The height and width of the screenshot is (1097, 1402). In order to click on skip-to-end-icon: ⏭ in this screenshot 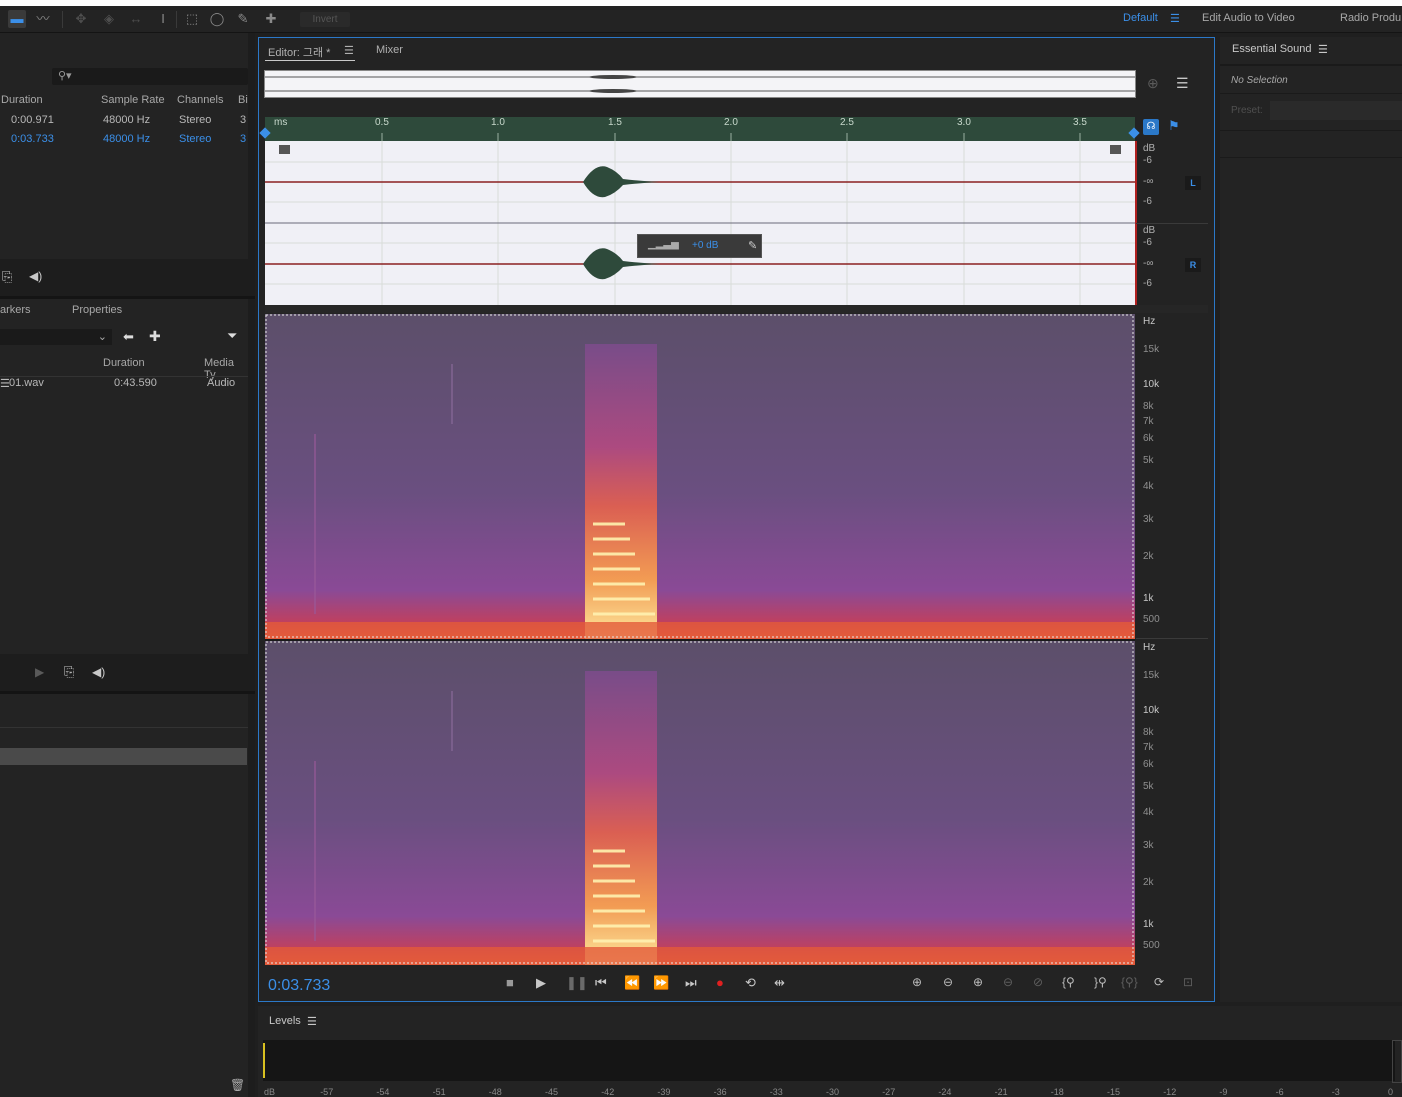, I will do `click(691, 983)`.